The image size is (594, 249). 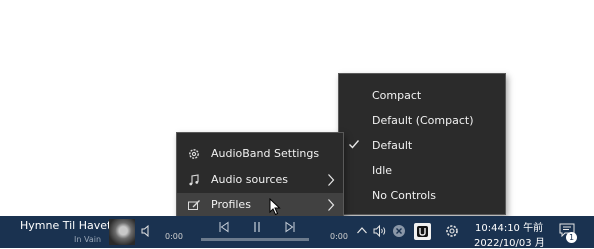 What do you see at coordinates (382, 170) in the screenshot?
I see `profile-label: Idle` at bounding box center [382, 170].